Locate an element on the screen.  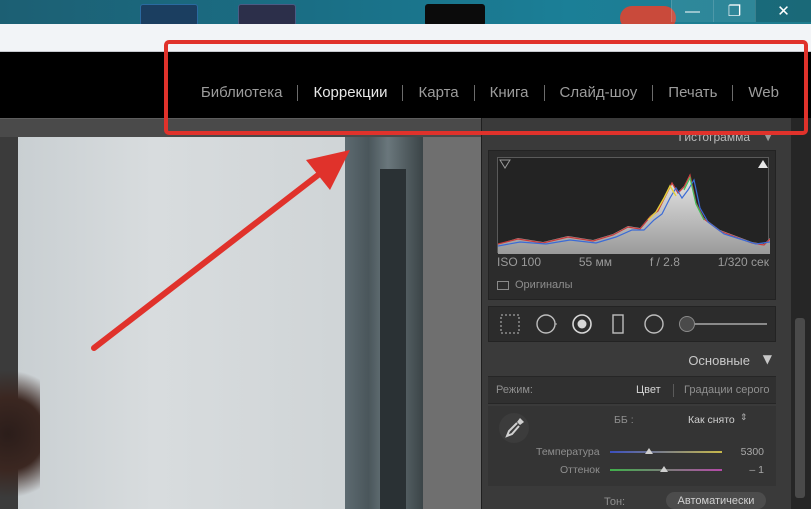
tone-label: Тон: is located at coordinates (615, 502).